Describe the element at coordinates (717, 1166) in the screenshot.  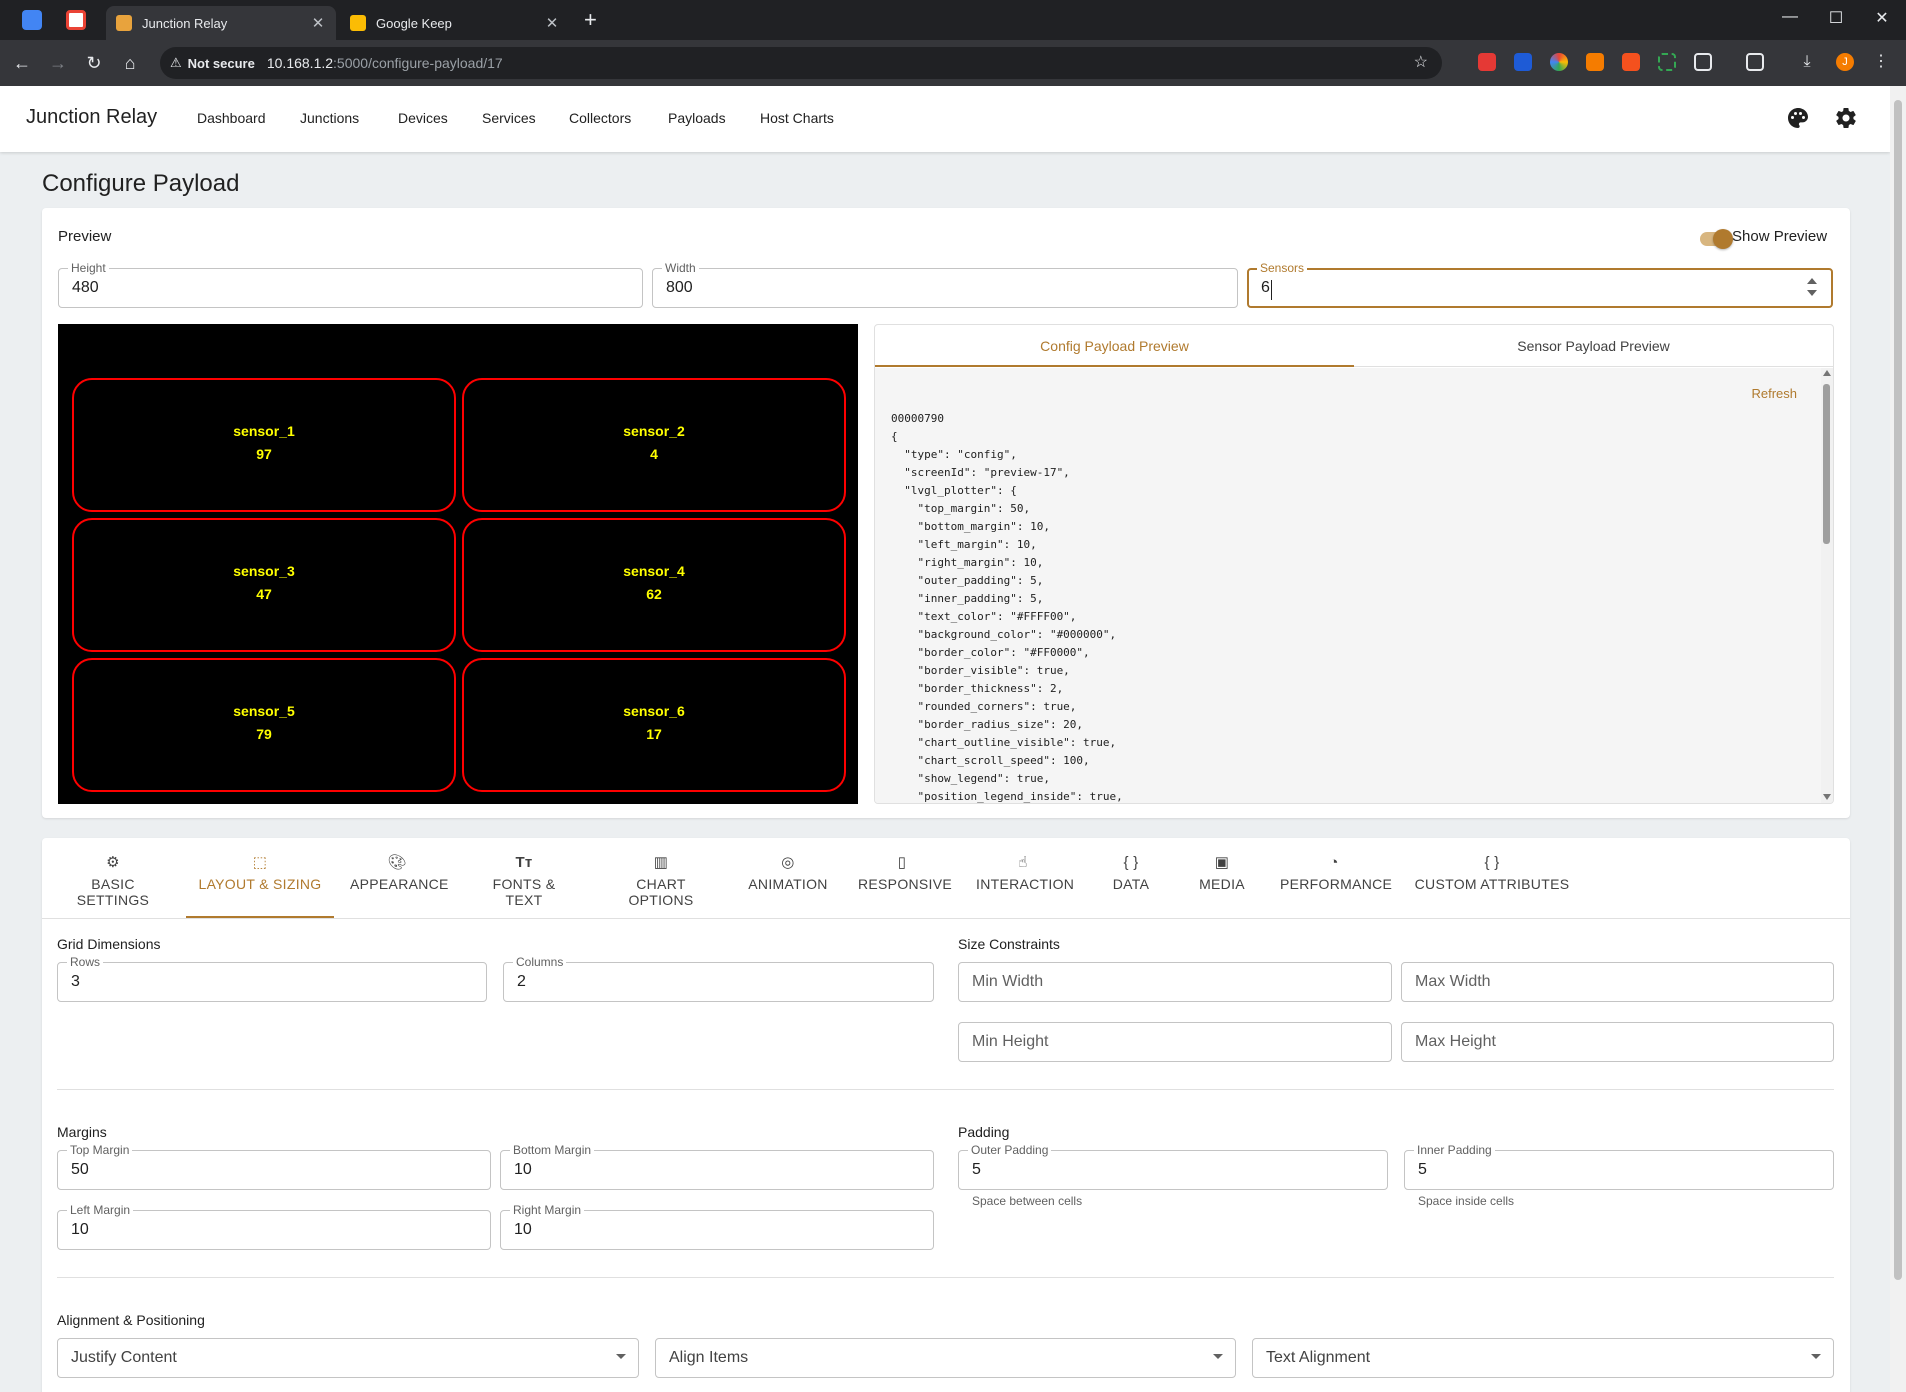
I see `bottom-margin-field: Bottom Margin 10` at that location.